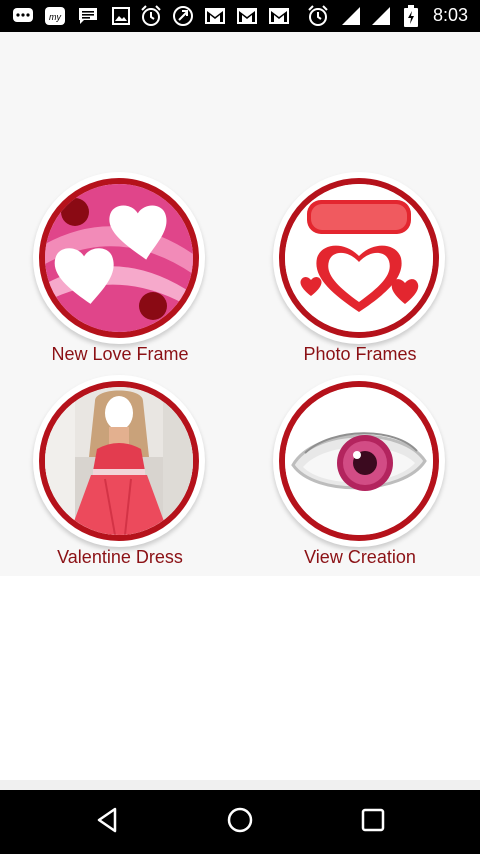  What do you see at coordinates (121, 16) in the screenshot?
I see `image-icon` at bounding box center [121, 16].